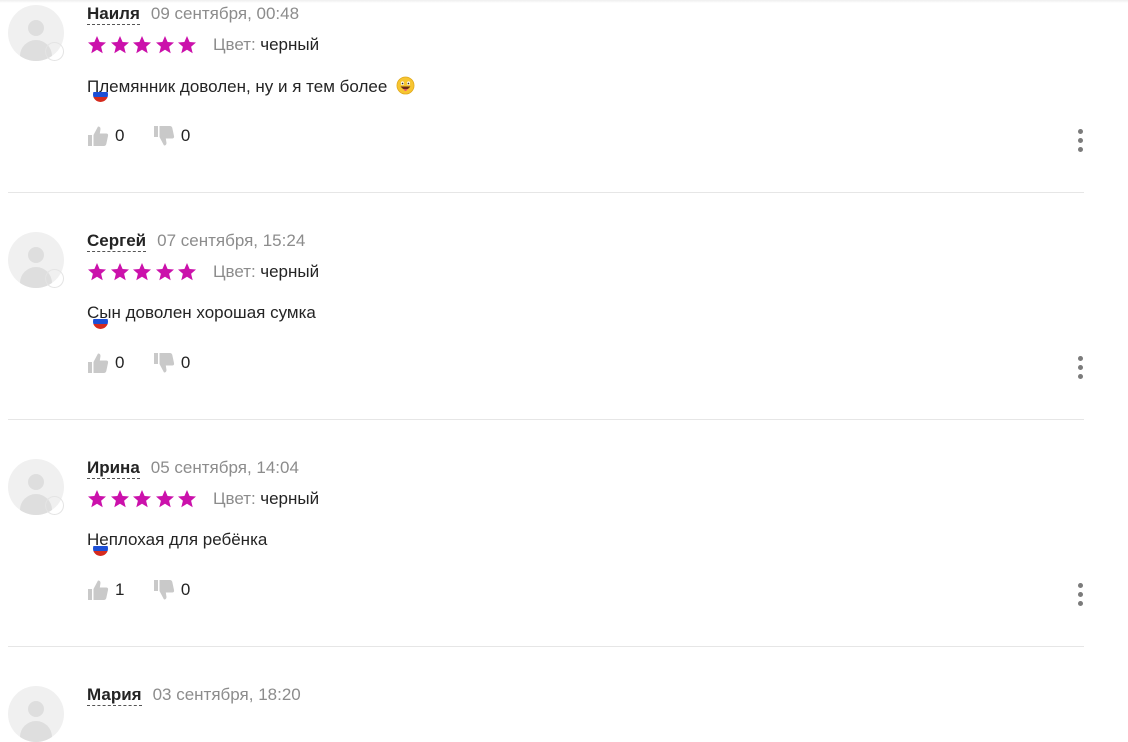 Image resolution: width=1128 pixels, height=742 pixels. I want to click on review-card: Мария 03 сентября, 18:20, so click(564, 711).